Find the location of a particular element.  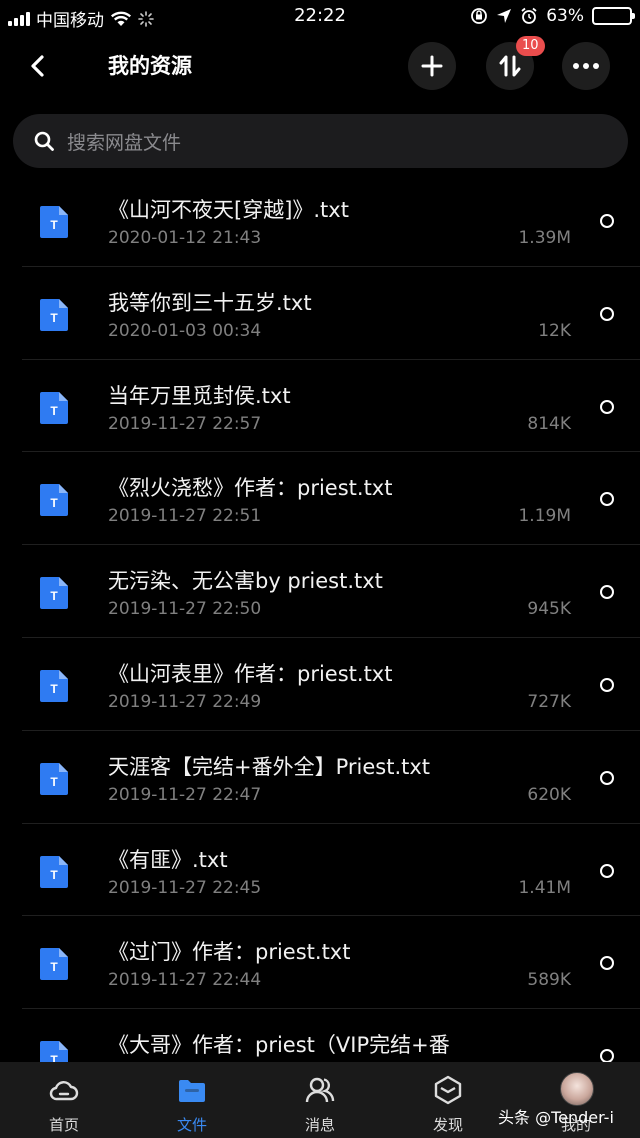

back-button is located at coordinates (38, 66).